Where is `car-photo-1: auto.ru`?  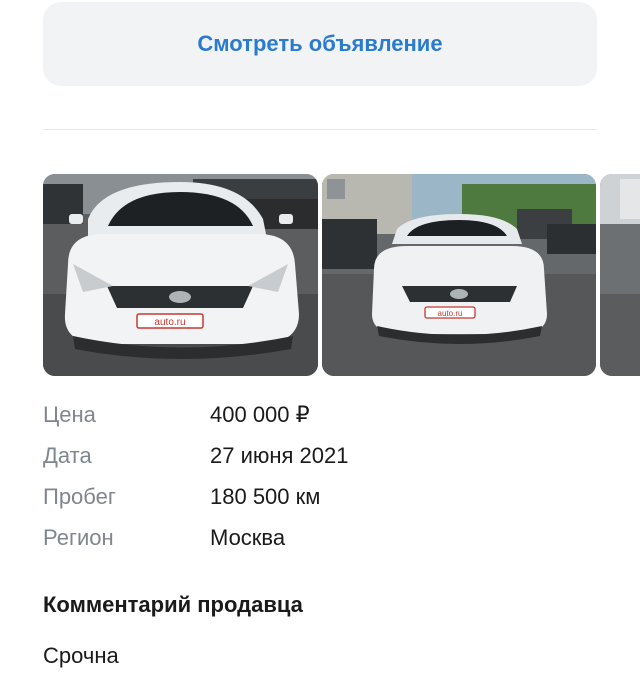 car-photo-1: auto.ru is located at coordinates (180, 275).